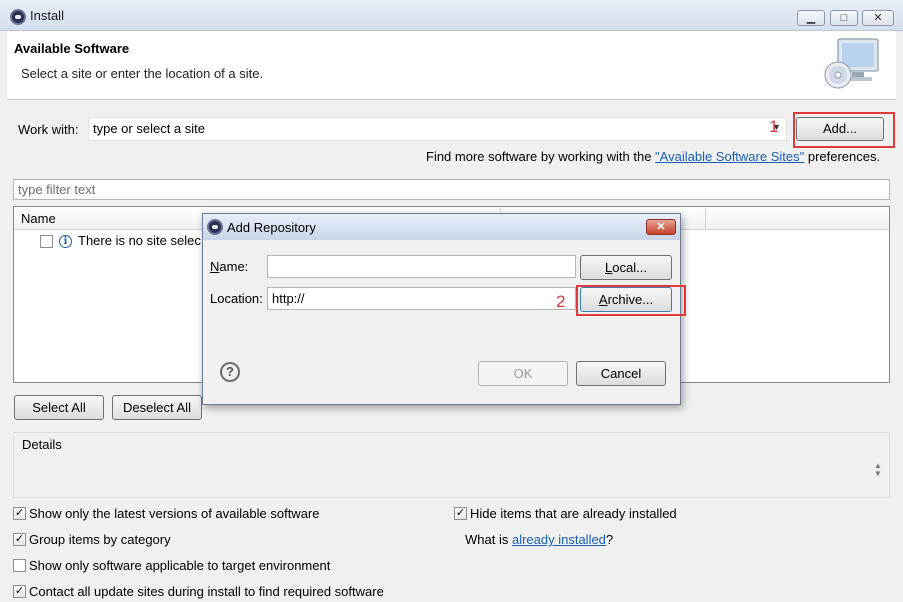 The width and height of the screenshot is (903, 602). Describe the element at coordinates (48, 129) in the screenshot. I see `work-with-label: Work with:` at that location.